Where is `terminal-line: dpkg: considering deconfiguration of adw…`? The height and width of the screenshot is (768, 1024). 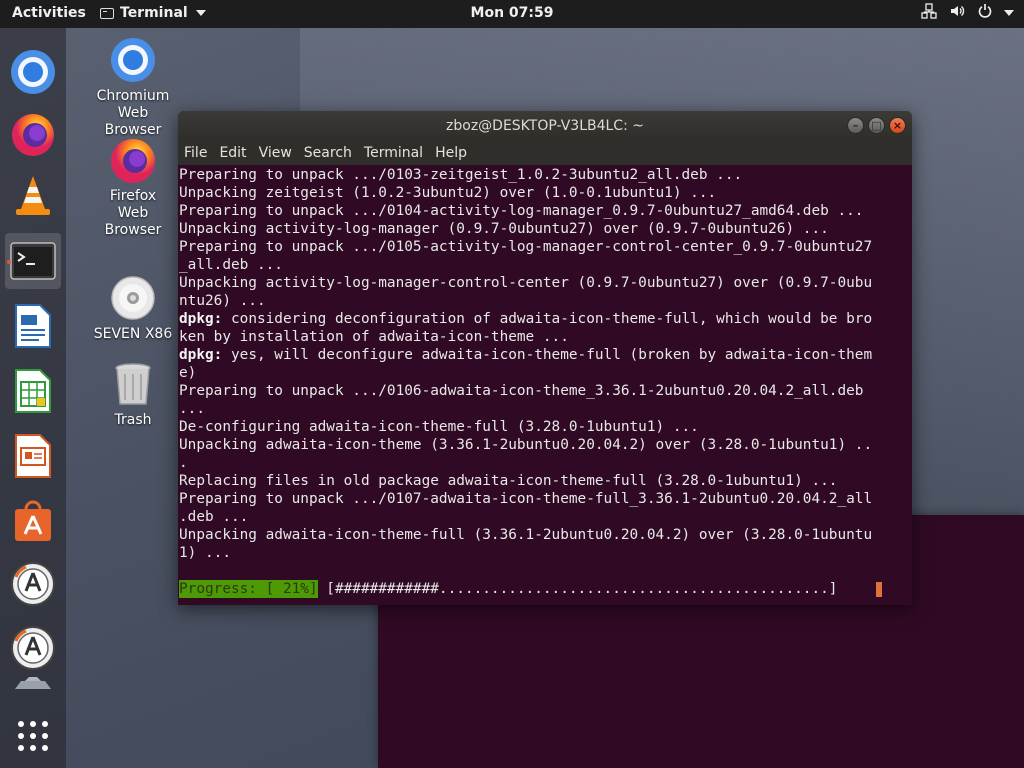 terminal-line: dpkg: considering deconfiguration of adw… is located at coordinates (526, 319).